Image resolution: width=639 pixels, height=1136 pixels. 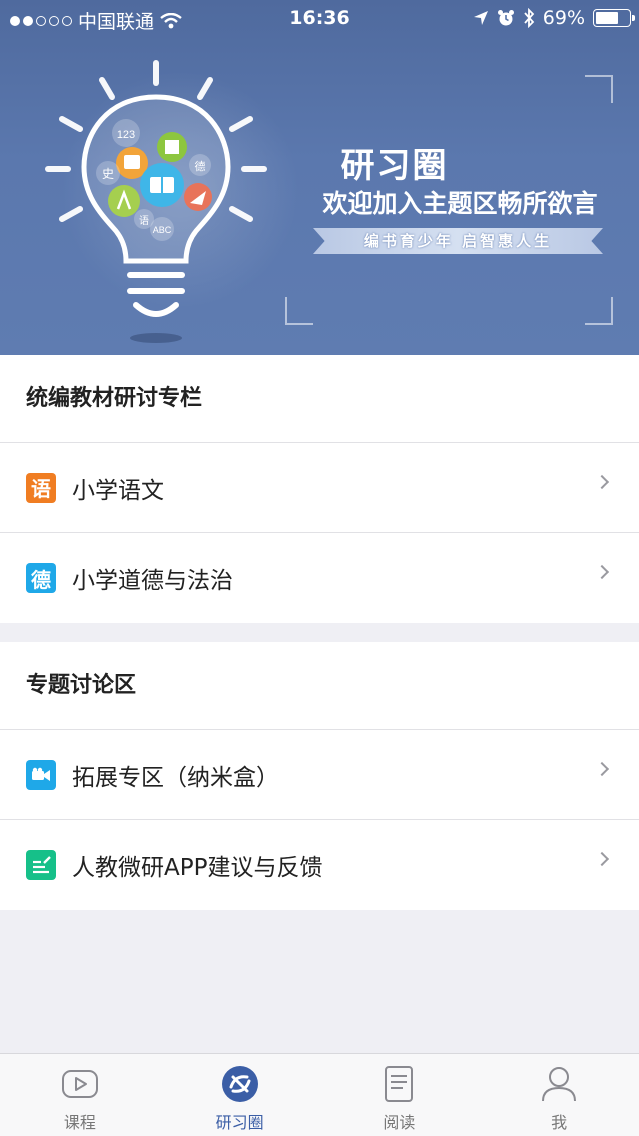 I want to click on morality-icon: 德, so click(x=41, y=578).